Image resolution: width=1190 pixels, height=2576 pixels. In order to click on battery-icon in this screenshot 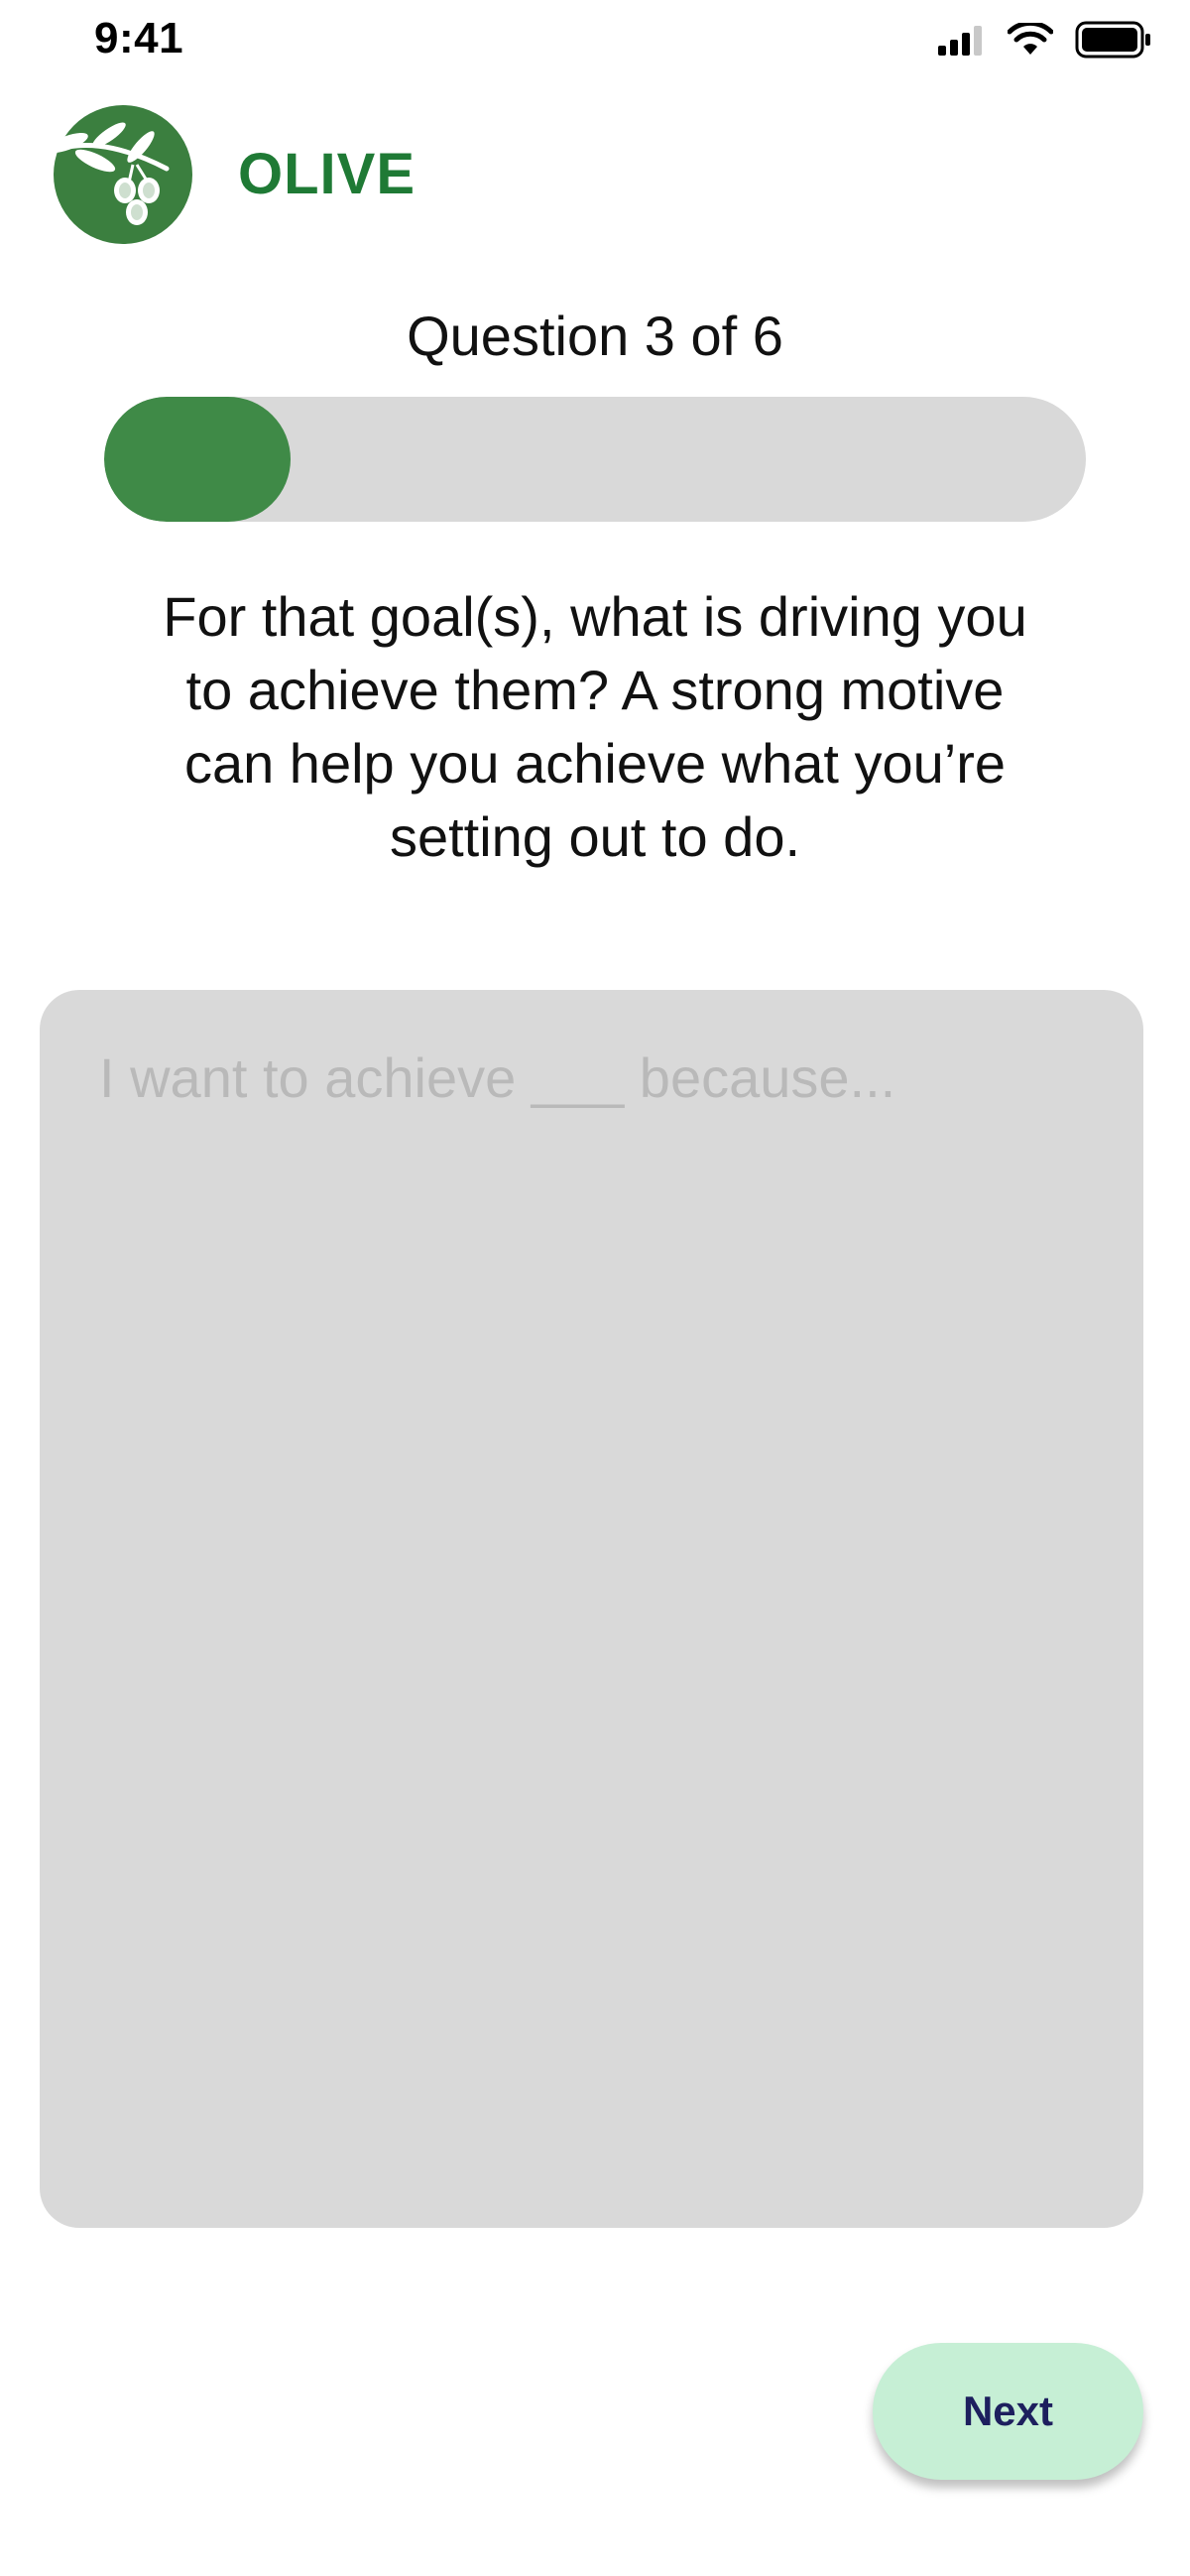, I will do `click(1113, 42)`.